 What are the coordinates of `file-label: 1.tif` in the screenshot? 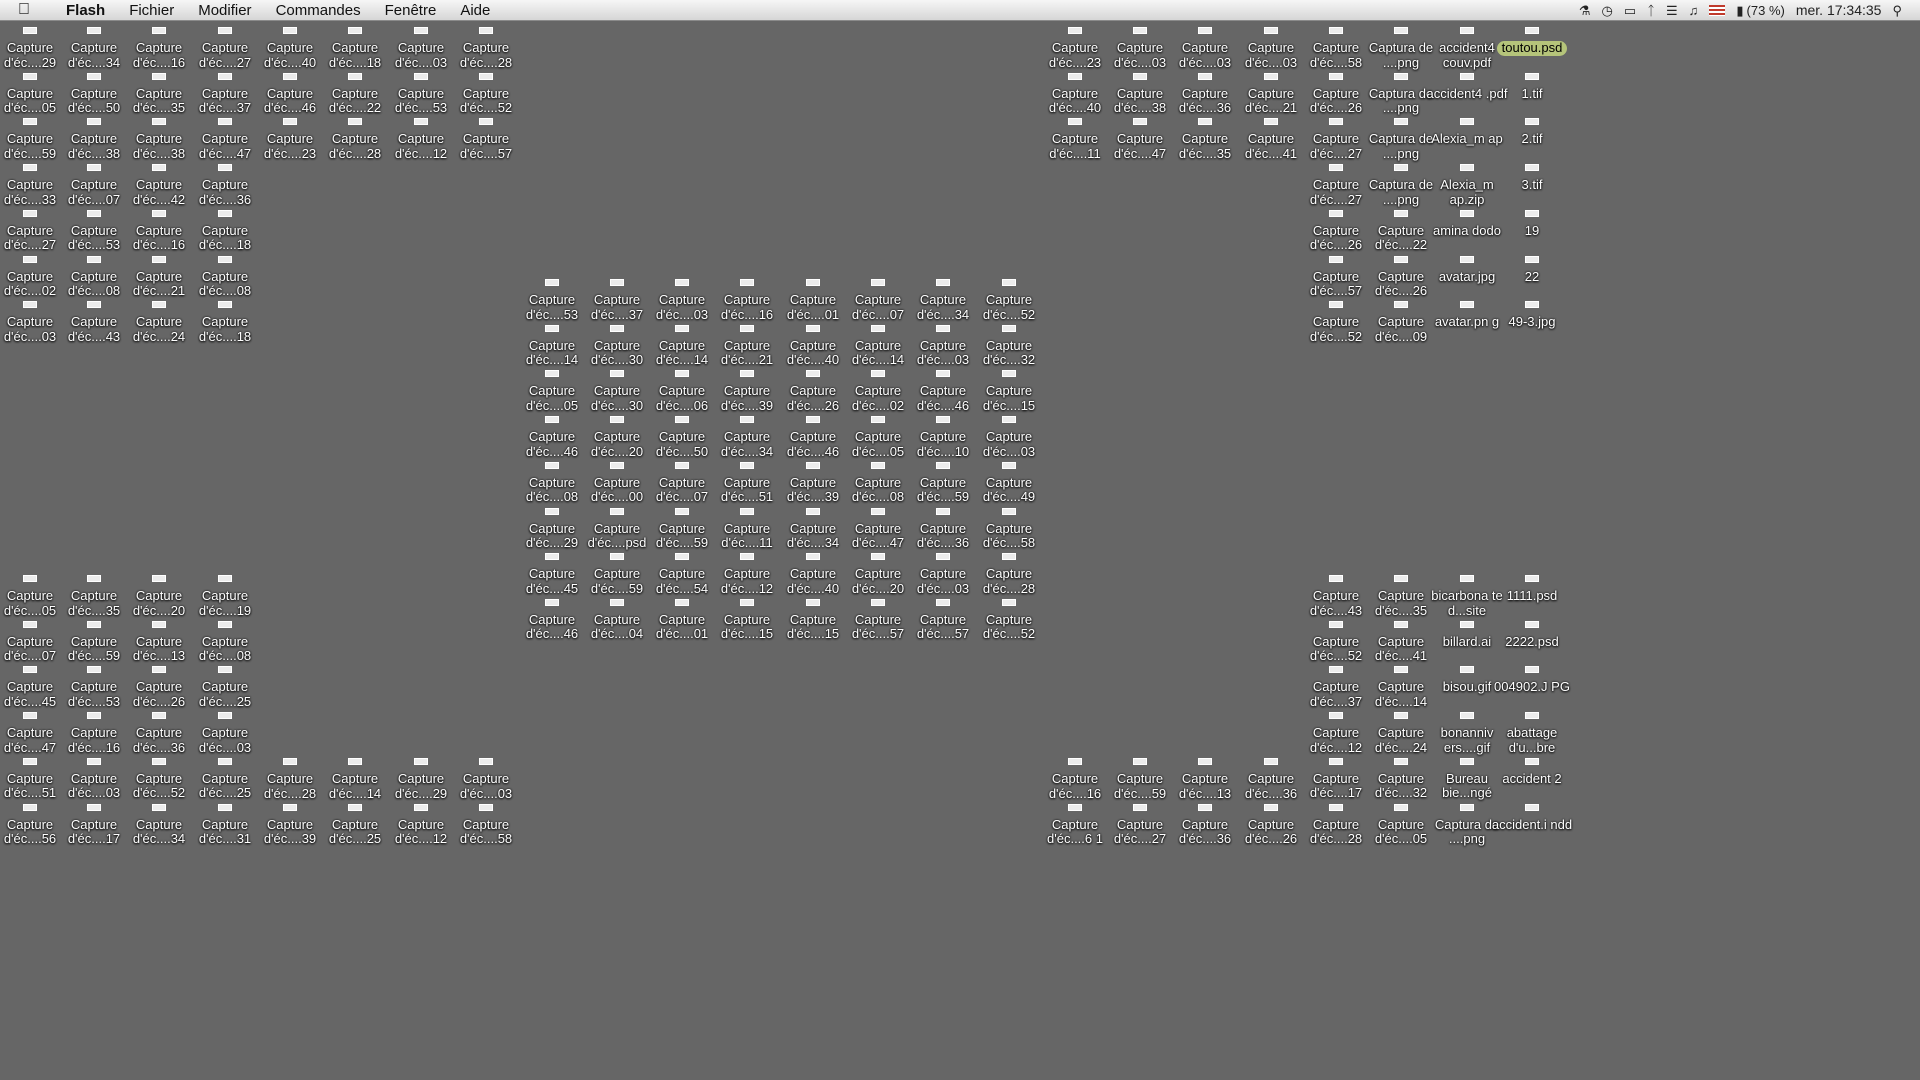 It's located at (1532, 93).